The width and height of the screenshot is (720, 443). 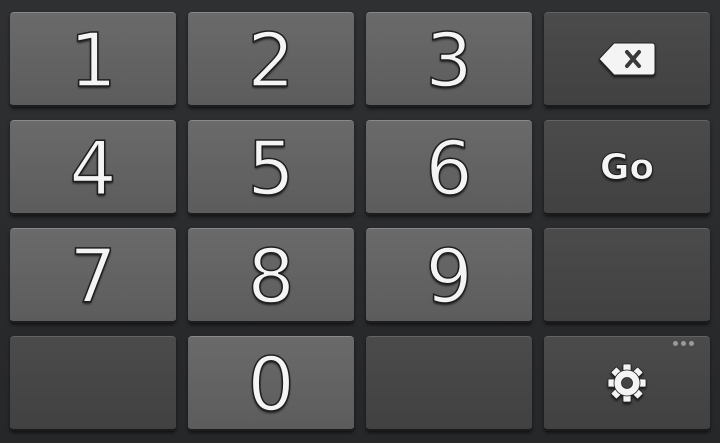 I want to click on blank-key-left, so click(x=93, y=383).